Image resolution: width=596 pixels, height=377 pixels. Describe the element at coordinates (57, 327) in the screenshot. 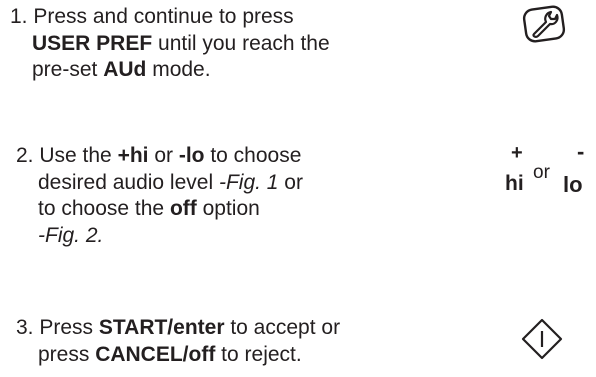

I see `step-3-text: 3. Press` at that location.